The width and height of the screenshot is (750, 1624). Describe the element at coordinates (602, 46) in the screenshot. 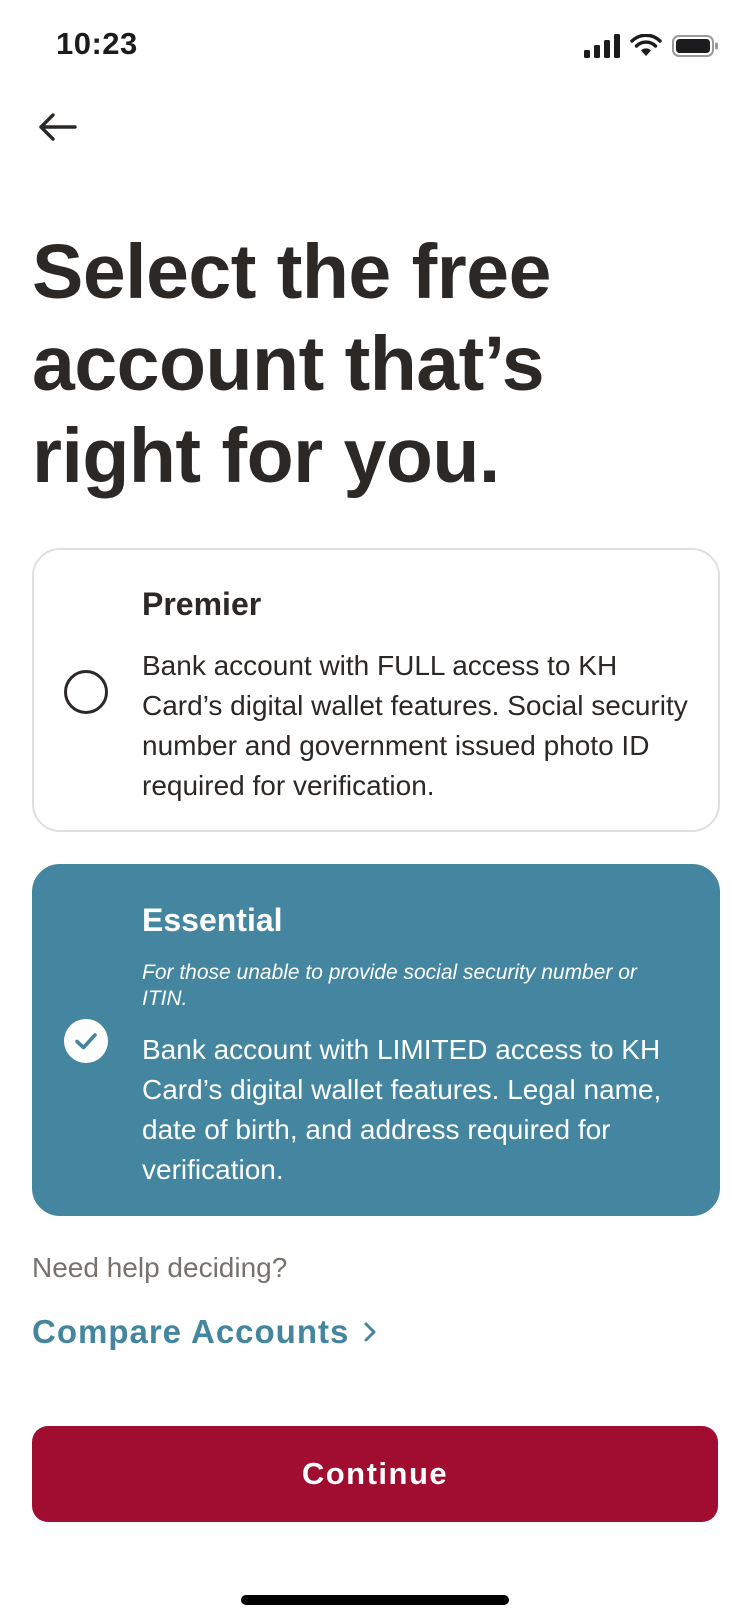

I see `cellular-signal-icon` at that location.